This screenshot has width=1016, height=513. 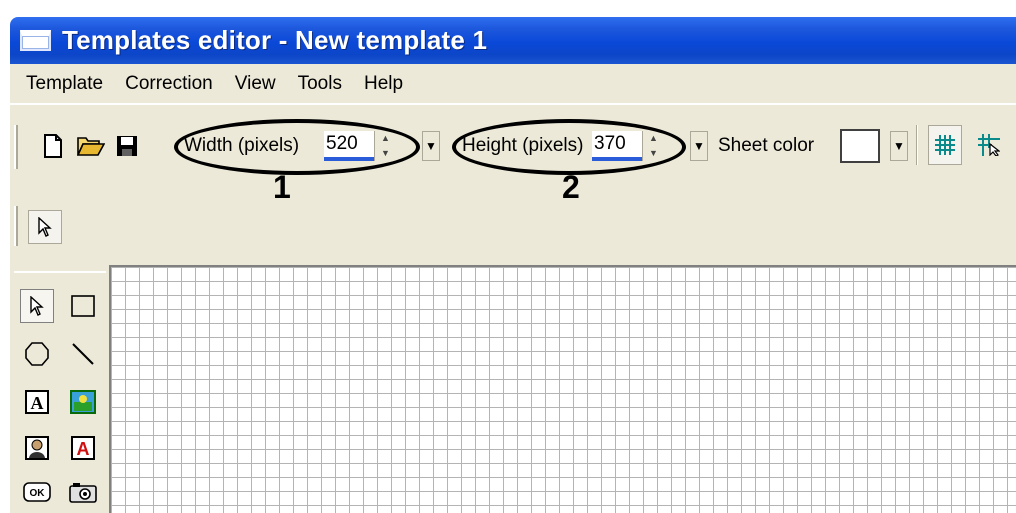 What do you see at coordinates (83, 306) in the screenshot?
I see `rectangle-tool-icon` at bounding box center [83, 306].